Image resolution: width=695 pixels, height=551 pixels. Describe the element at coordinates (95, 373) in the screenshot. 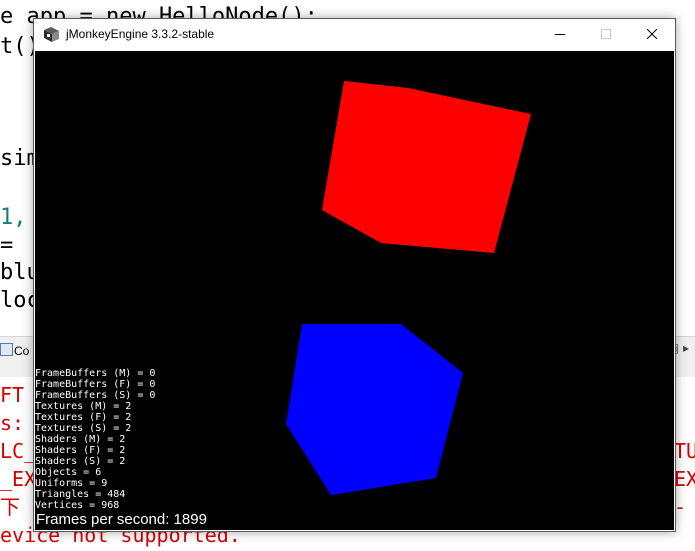

I see `stat-line: FrameBuffers (M) = 0` at that location.